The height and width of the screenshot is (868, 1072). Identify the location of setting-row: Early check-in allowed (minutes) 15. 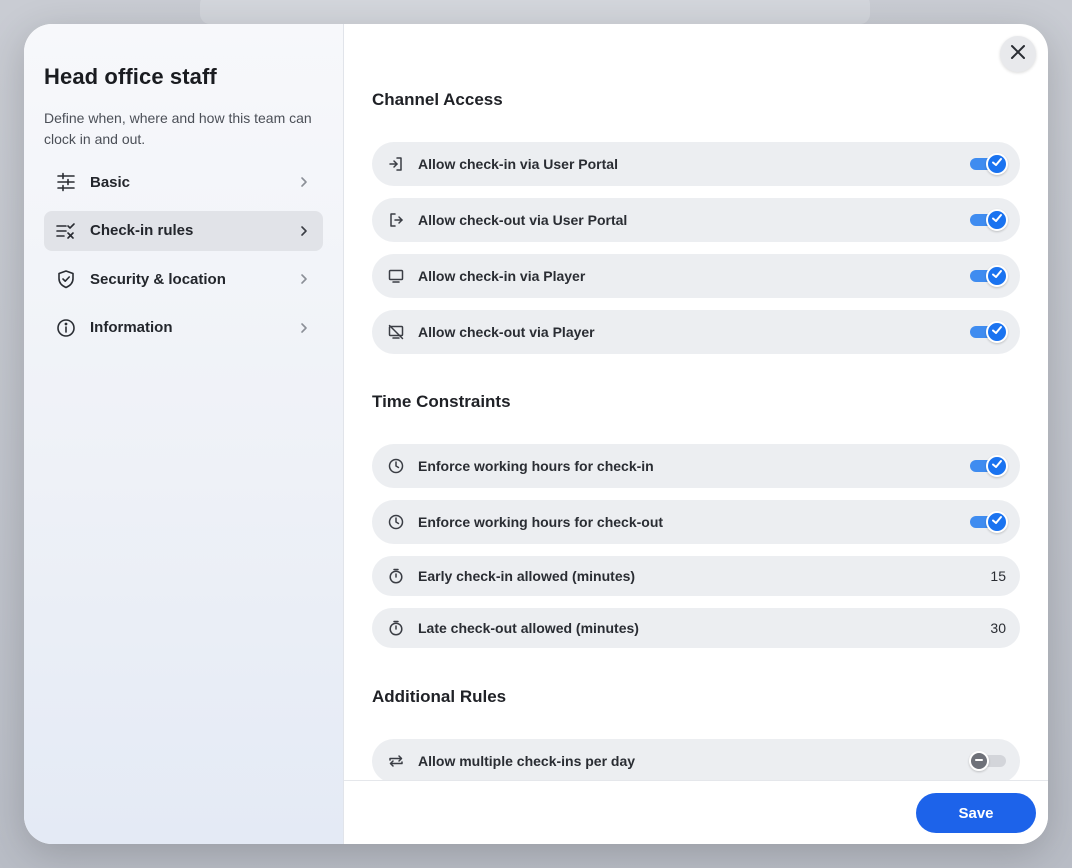
(696, 576).